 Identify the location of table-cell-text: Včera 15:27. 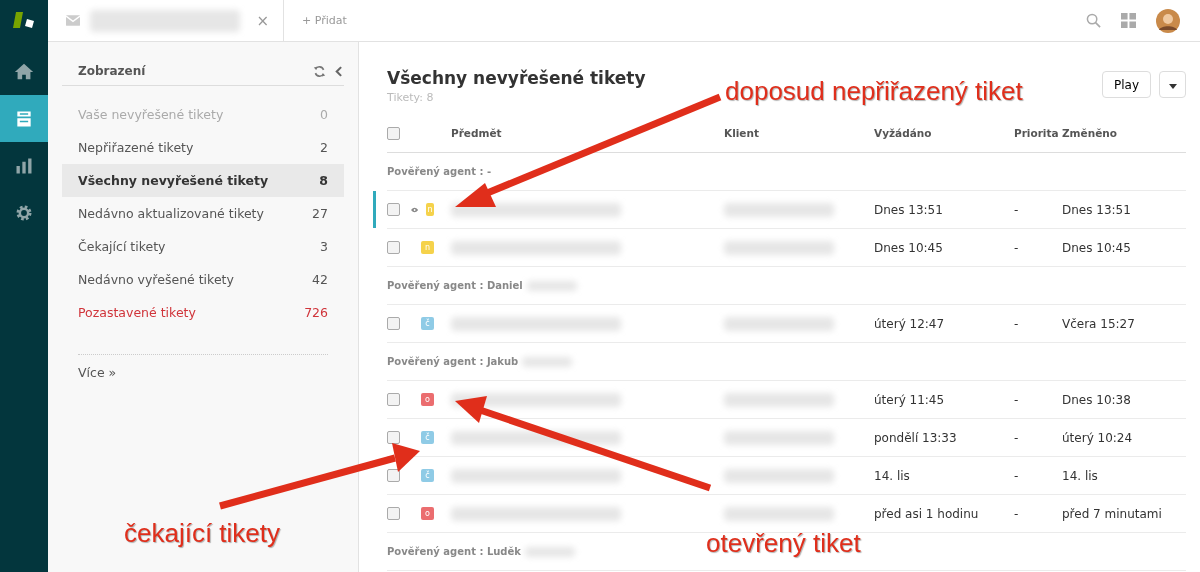
(1099, 323).